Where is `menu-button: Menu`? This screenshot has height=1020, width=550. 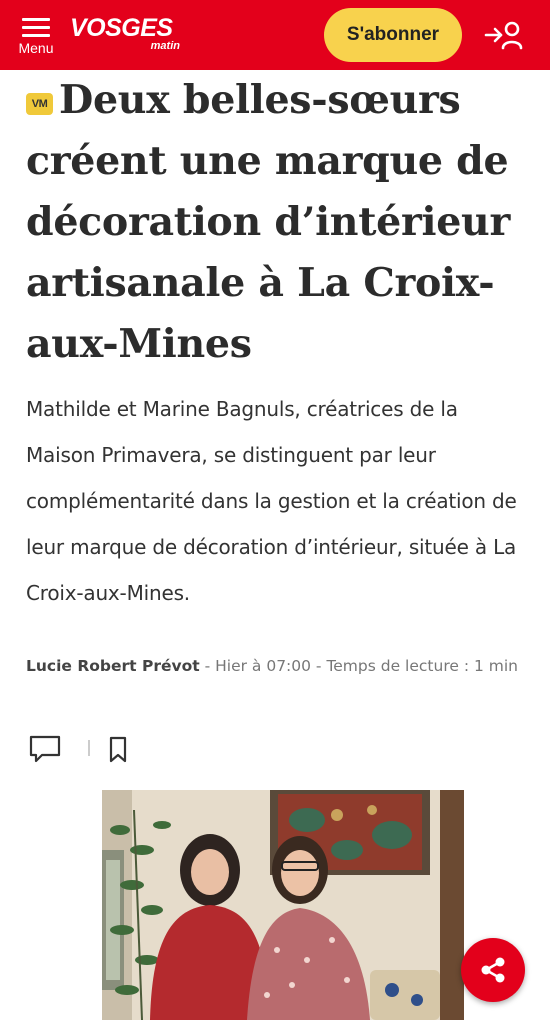
menu-button: Menu is located at coordinates (36, 37).